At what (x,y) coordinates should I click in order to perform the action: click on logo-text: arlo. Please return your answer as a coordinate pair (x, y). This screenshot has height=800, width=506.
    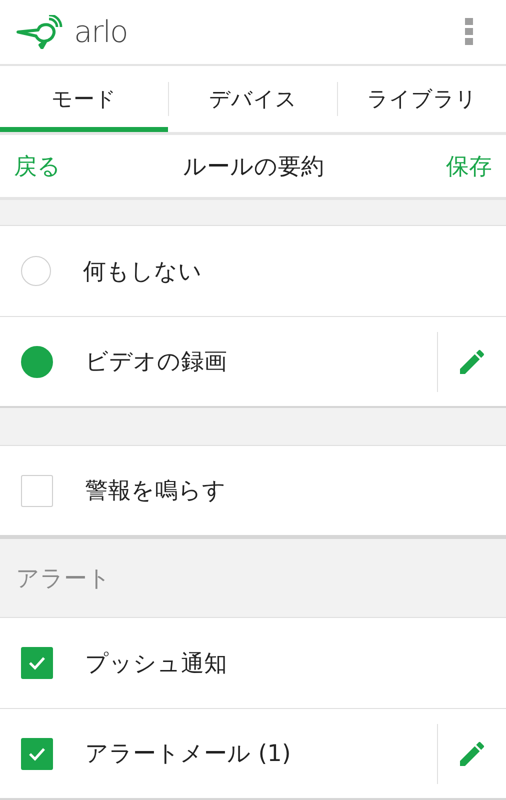
    Looking at the image, I should click on (101, 32).